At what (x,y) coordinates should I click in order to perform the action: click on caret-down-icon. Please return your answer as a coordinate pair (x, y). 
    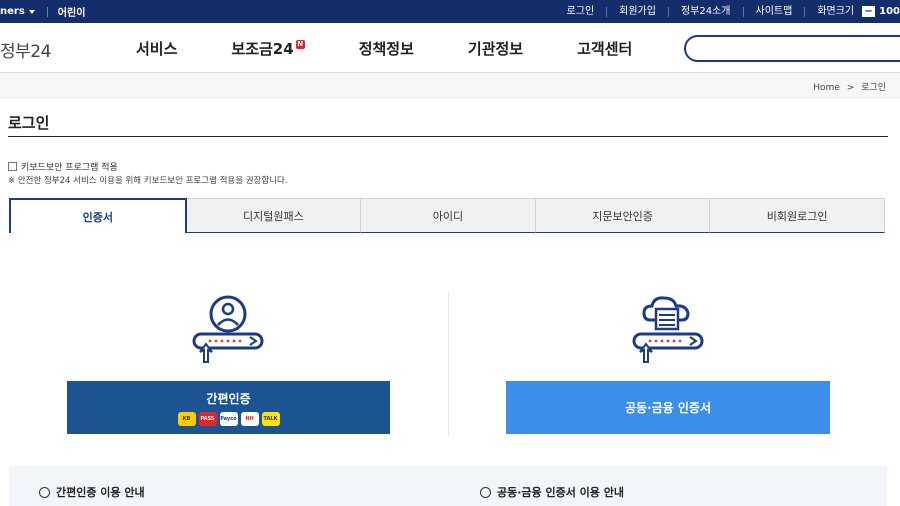
    Looking at the image, I should click on (31, 11).